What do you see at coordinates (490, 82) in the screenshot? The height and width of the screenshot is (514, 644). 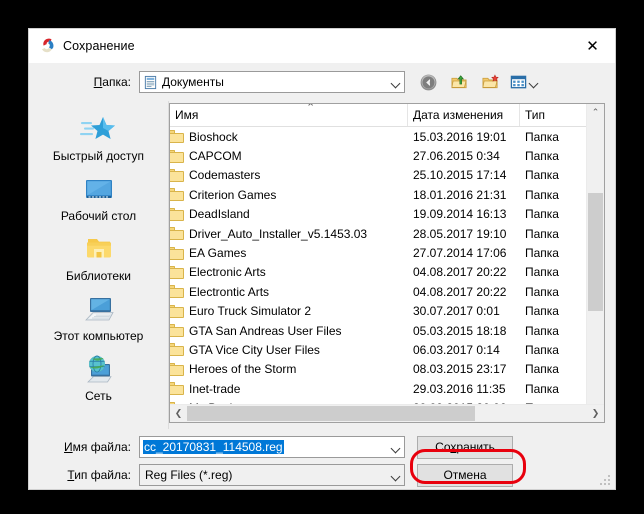 I see `new-folder-icon` at bounding box center [490, 82].